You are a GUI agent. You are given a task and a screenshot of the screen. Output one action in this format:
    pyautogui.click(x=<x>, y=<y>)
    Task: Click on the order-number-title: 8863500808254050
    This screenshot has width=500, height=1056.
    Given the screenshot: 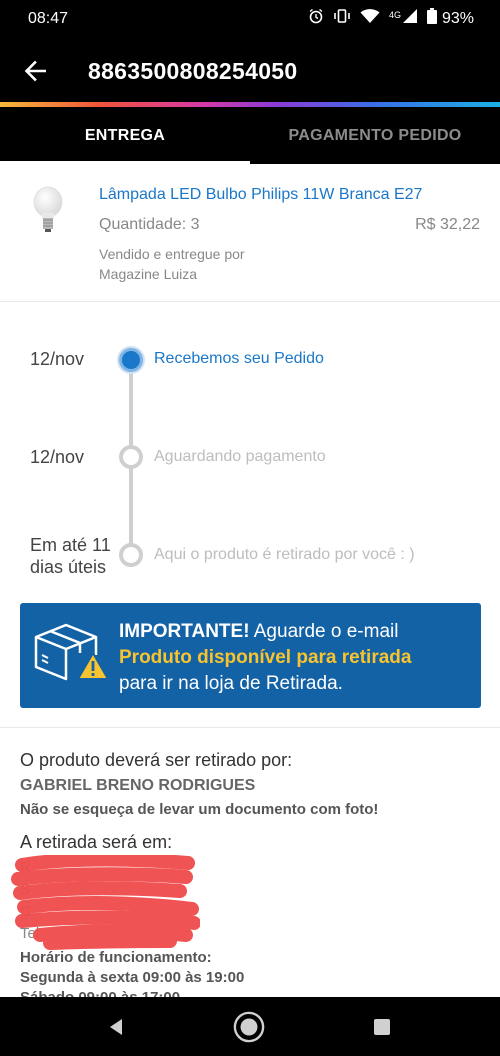 What is the action you would take?
    pyautogui.click(x=193, y=71)
    